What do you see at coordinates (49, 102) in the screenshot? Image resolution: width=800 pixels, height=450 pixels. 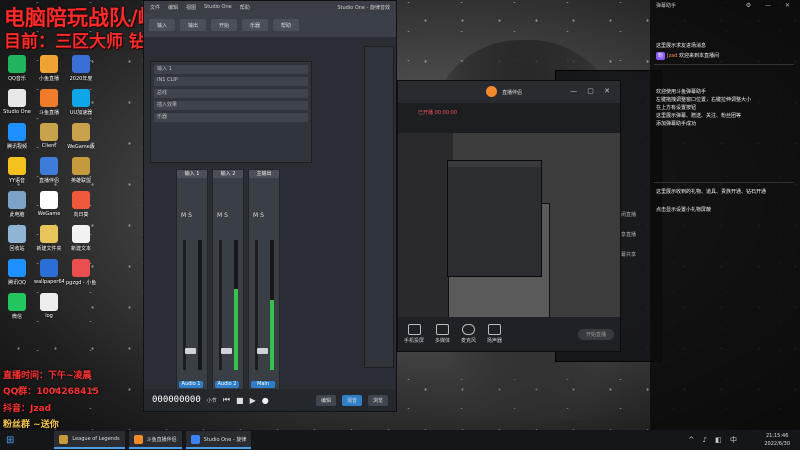 I see `desktop-icon: 斗鱼直播` at bounding box center [49, 102].